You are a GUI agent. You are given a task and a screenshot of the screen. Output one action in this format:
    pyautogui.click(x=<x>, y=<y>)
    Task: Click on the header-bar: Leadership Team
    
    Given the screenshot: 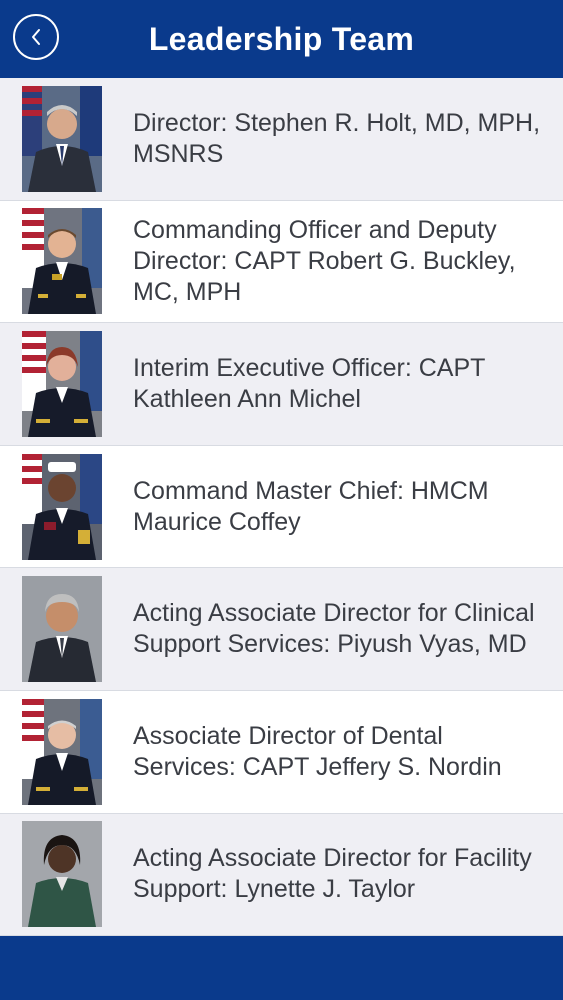 What is the action you would take?
    pyautogui.click(x=281, y=39)
    